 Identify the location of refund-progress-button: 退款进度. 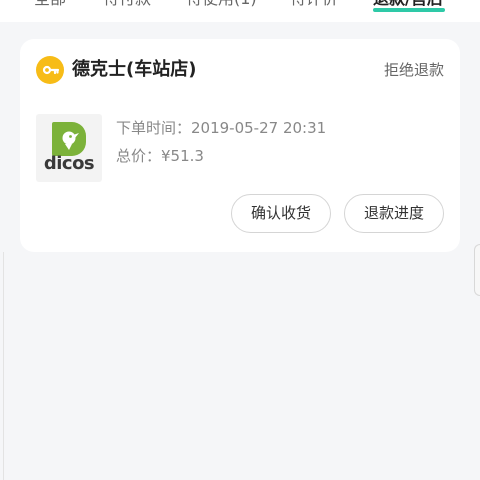
(394, 213).